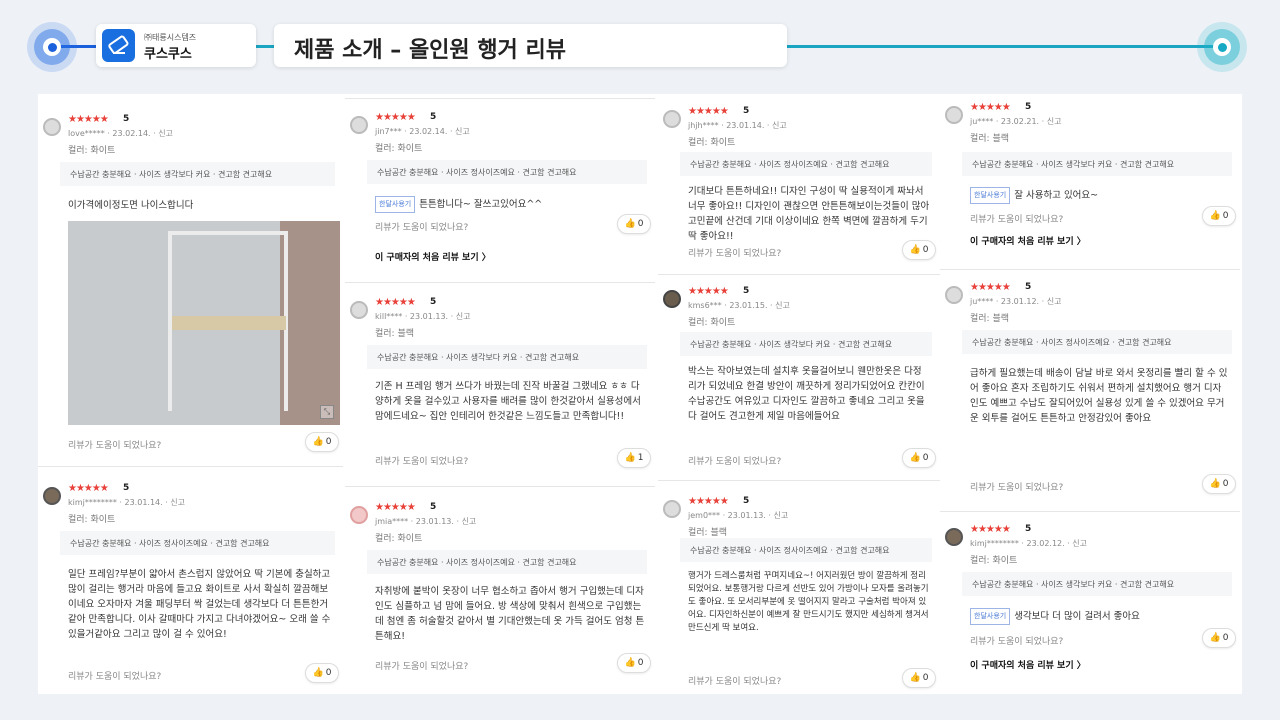  Describe the element at coordinates (423, 316) in the screenshot. I see `review-meta: kill**** · 23.01.13. · 신고` at that location.